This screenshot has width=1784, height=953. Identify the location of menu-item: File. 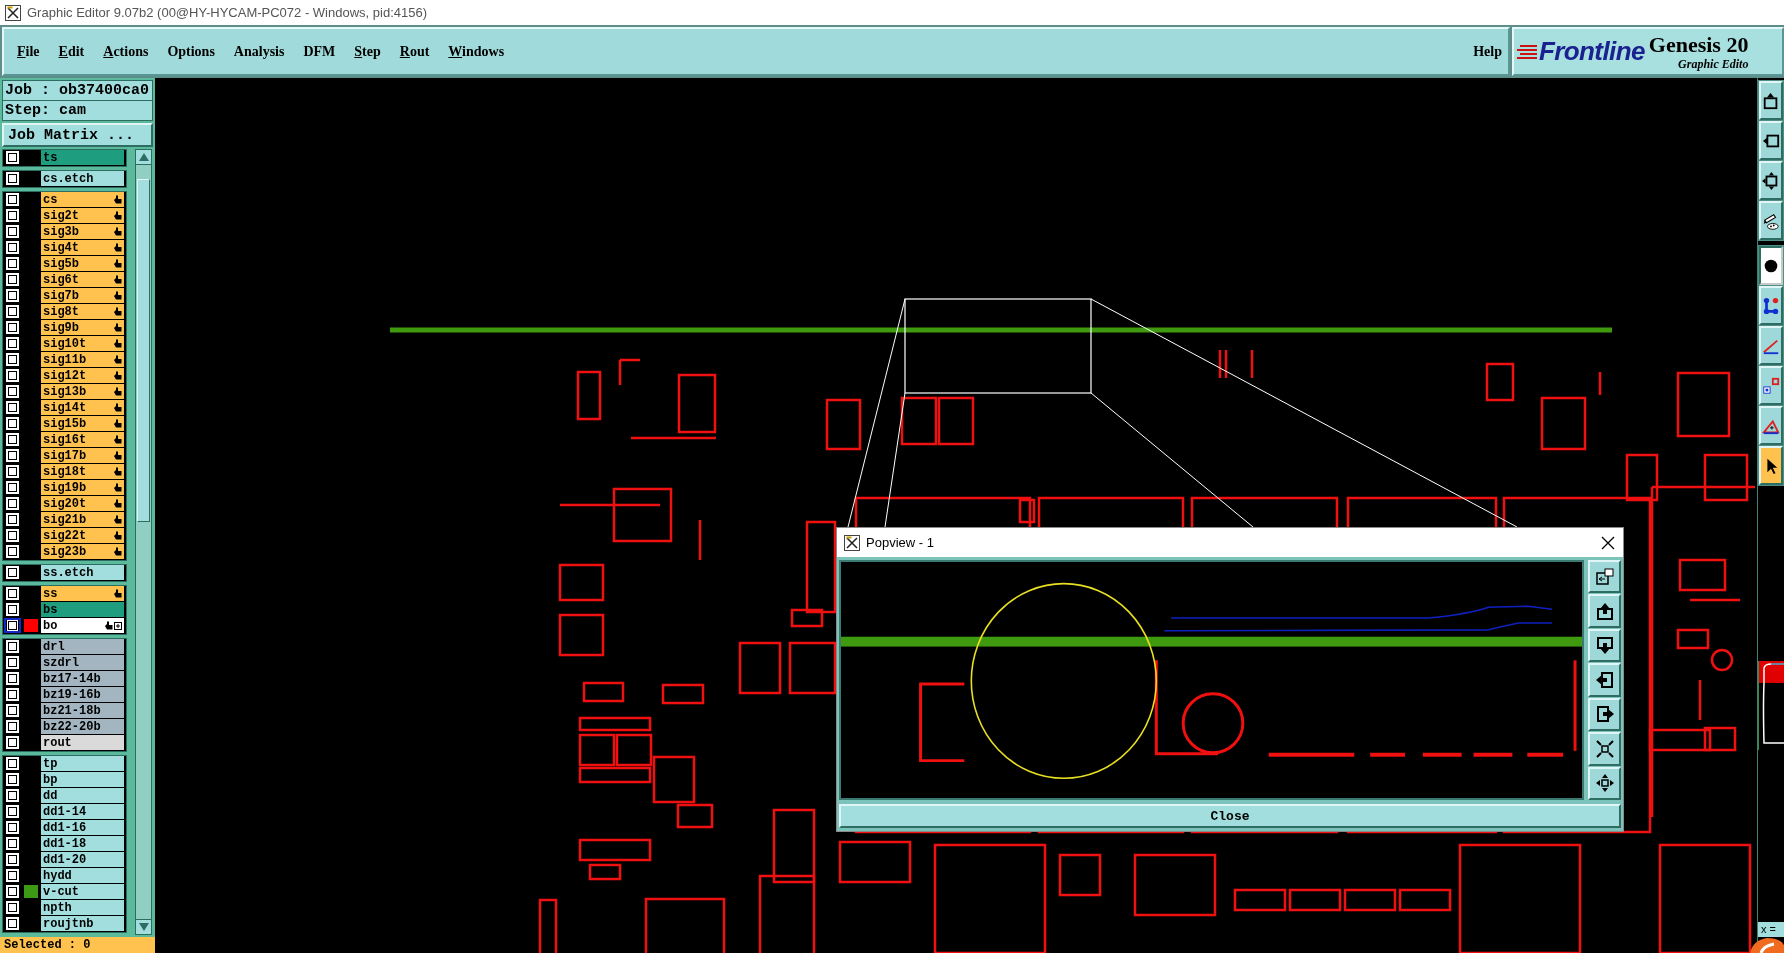
(28, 51).